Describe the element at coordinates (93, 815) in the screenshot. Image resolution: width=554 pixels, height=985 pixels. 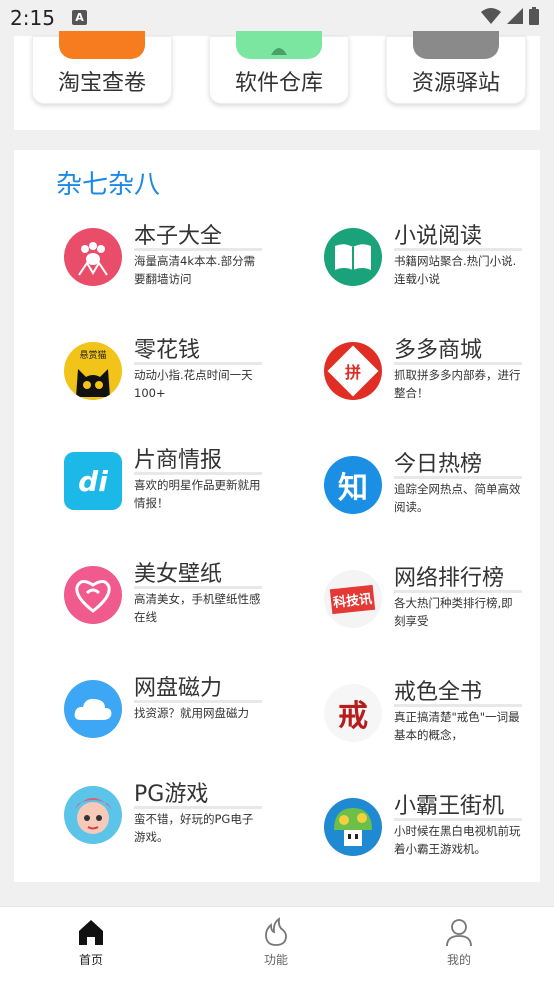
I see `game-character-icon` at that location.